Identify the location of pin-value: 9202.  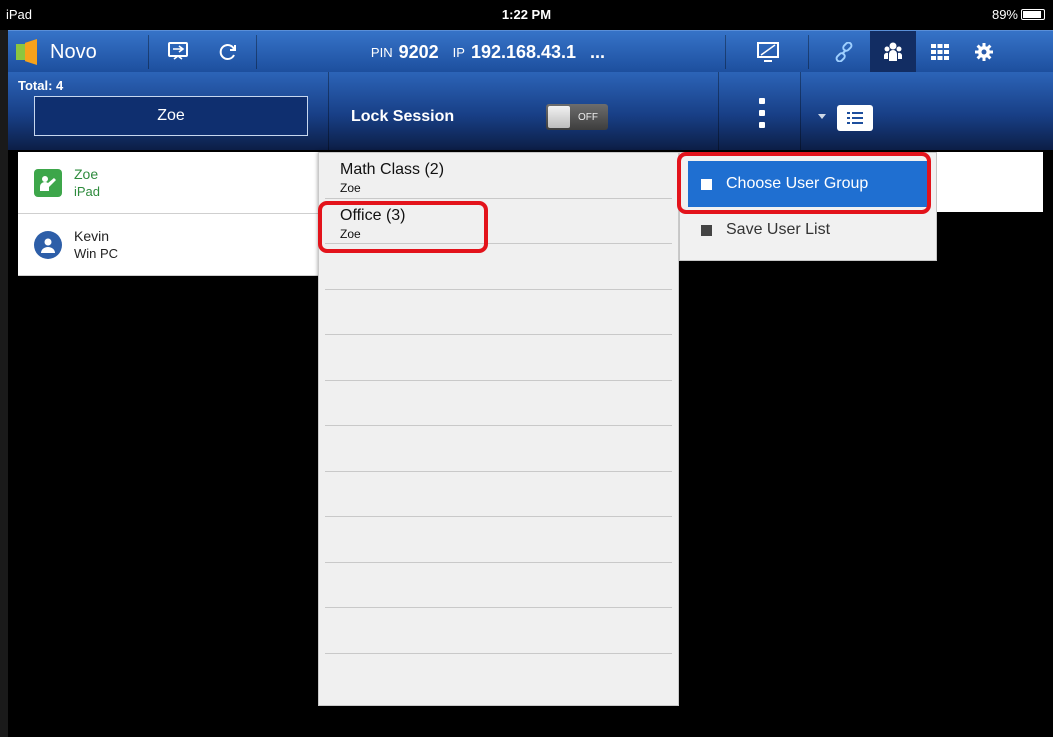
(418, 51).